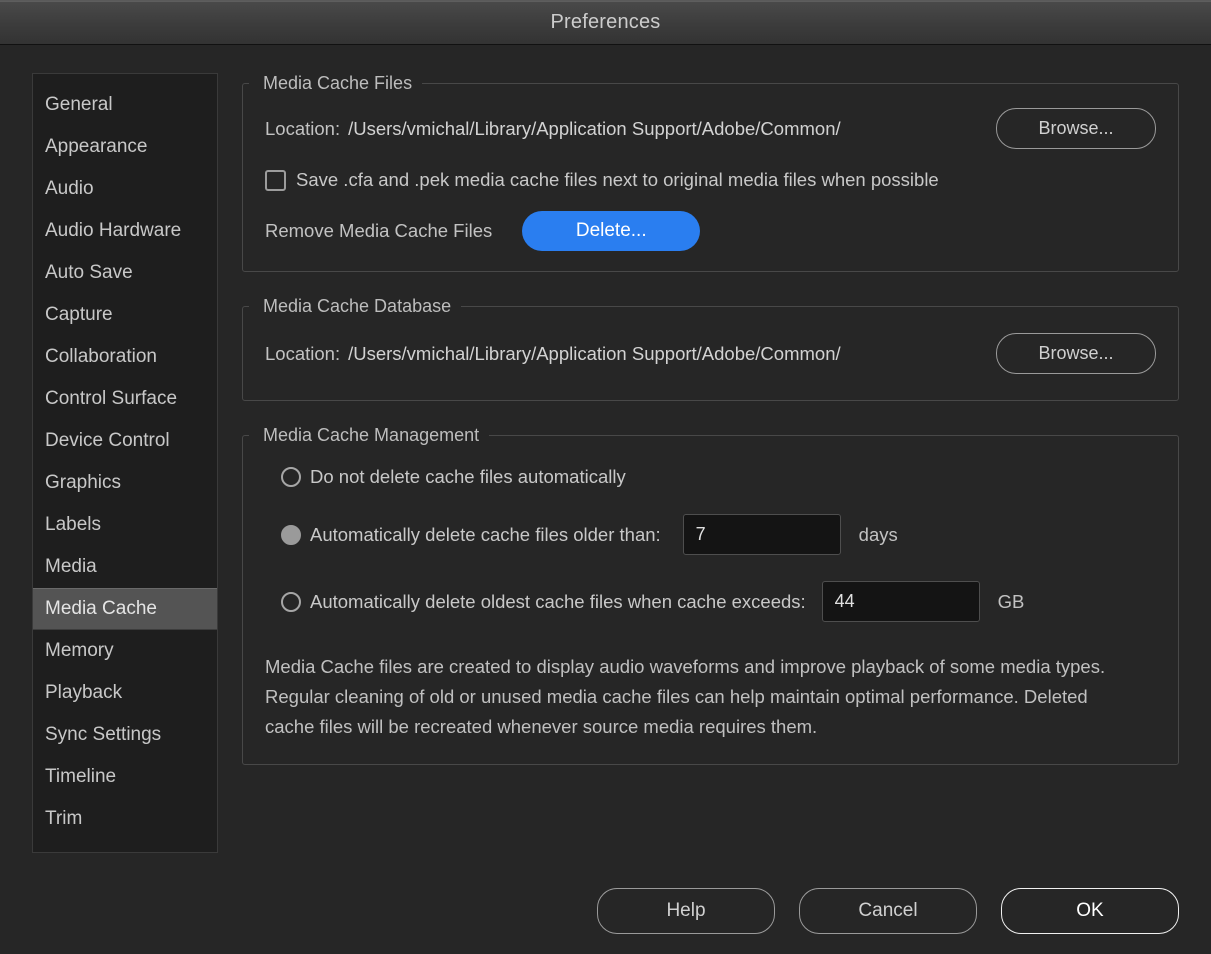 Image resolution: width=1211 pixels, height=954 pixels. What do you see at coordinates (900, 601) in the screenshot?
I see `cache-size-input` at bounding box center [900, 601].